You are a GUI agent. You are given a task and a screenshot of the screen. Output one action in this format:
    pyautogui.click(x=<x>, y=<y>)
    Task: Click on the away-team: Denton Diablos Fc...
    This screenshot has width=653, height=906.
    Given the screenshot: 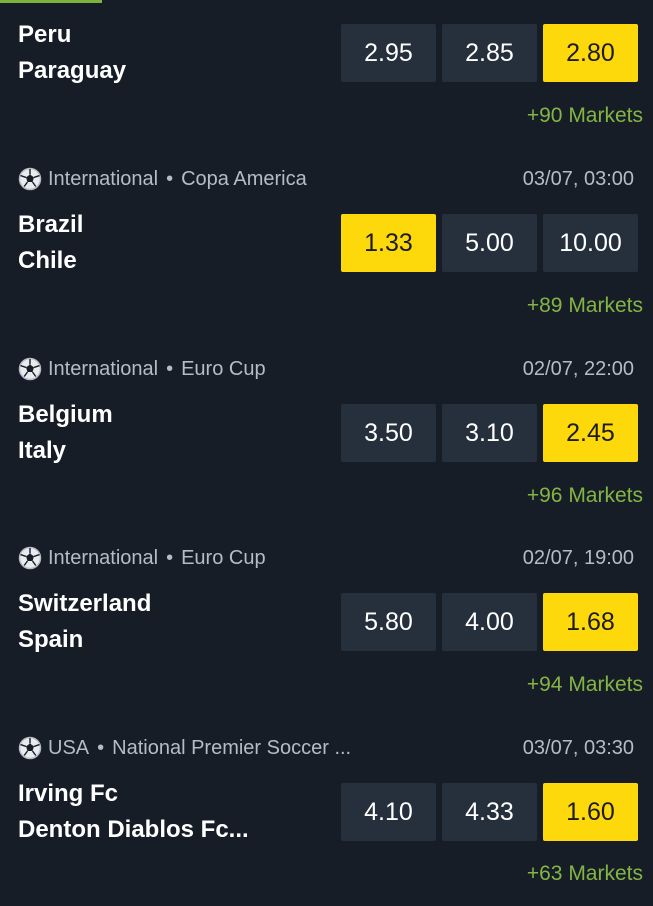 What is the action you would take?
    pyautogui.click(x=133, y=829)
    